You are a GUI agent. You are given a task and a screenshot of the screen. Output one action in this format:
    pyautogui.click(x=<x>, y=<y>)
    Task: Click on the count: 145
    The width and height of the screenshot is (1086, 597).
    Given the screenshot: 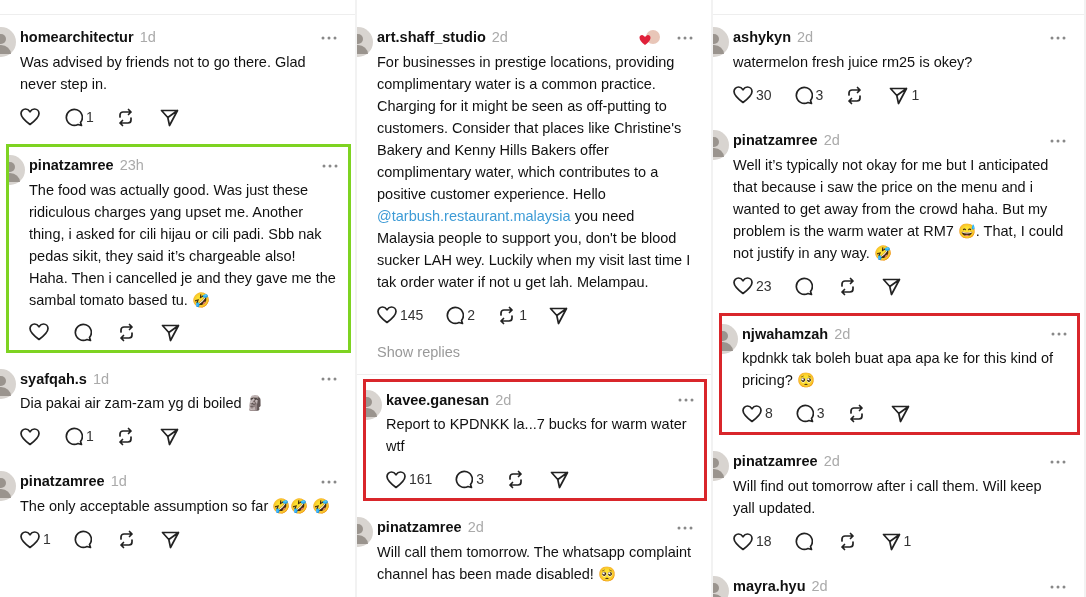 What is the action you would take?
    pyautogui.click(x=412, y=315)
    